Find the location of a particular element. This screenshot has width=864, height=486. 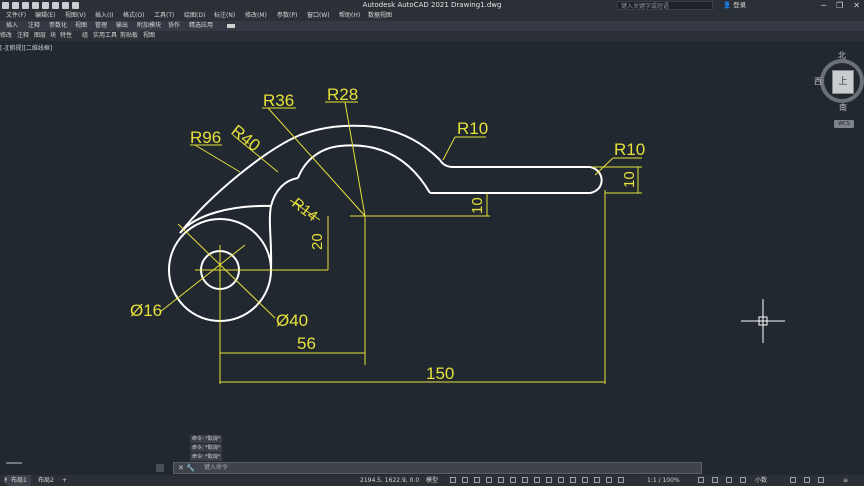

model-space-toggle: 模型 is located at coordinates (432, 480).